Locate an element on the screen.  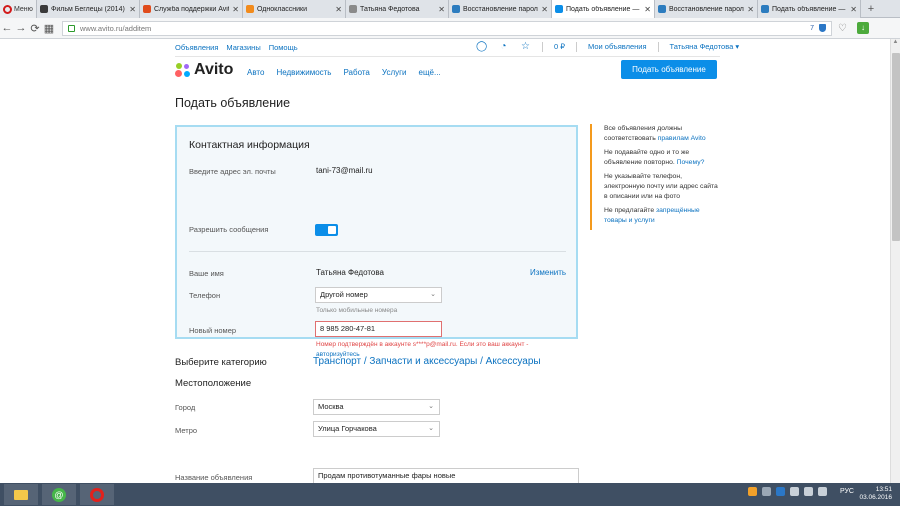
tab-title: Восстановление пароля is located at coordinates (501, 9).